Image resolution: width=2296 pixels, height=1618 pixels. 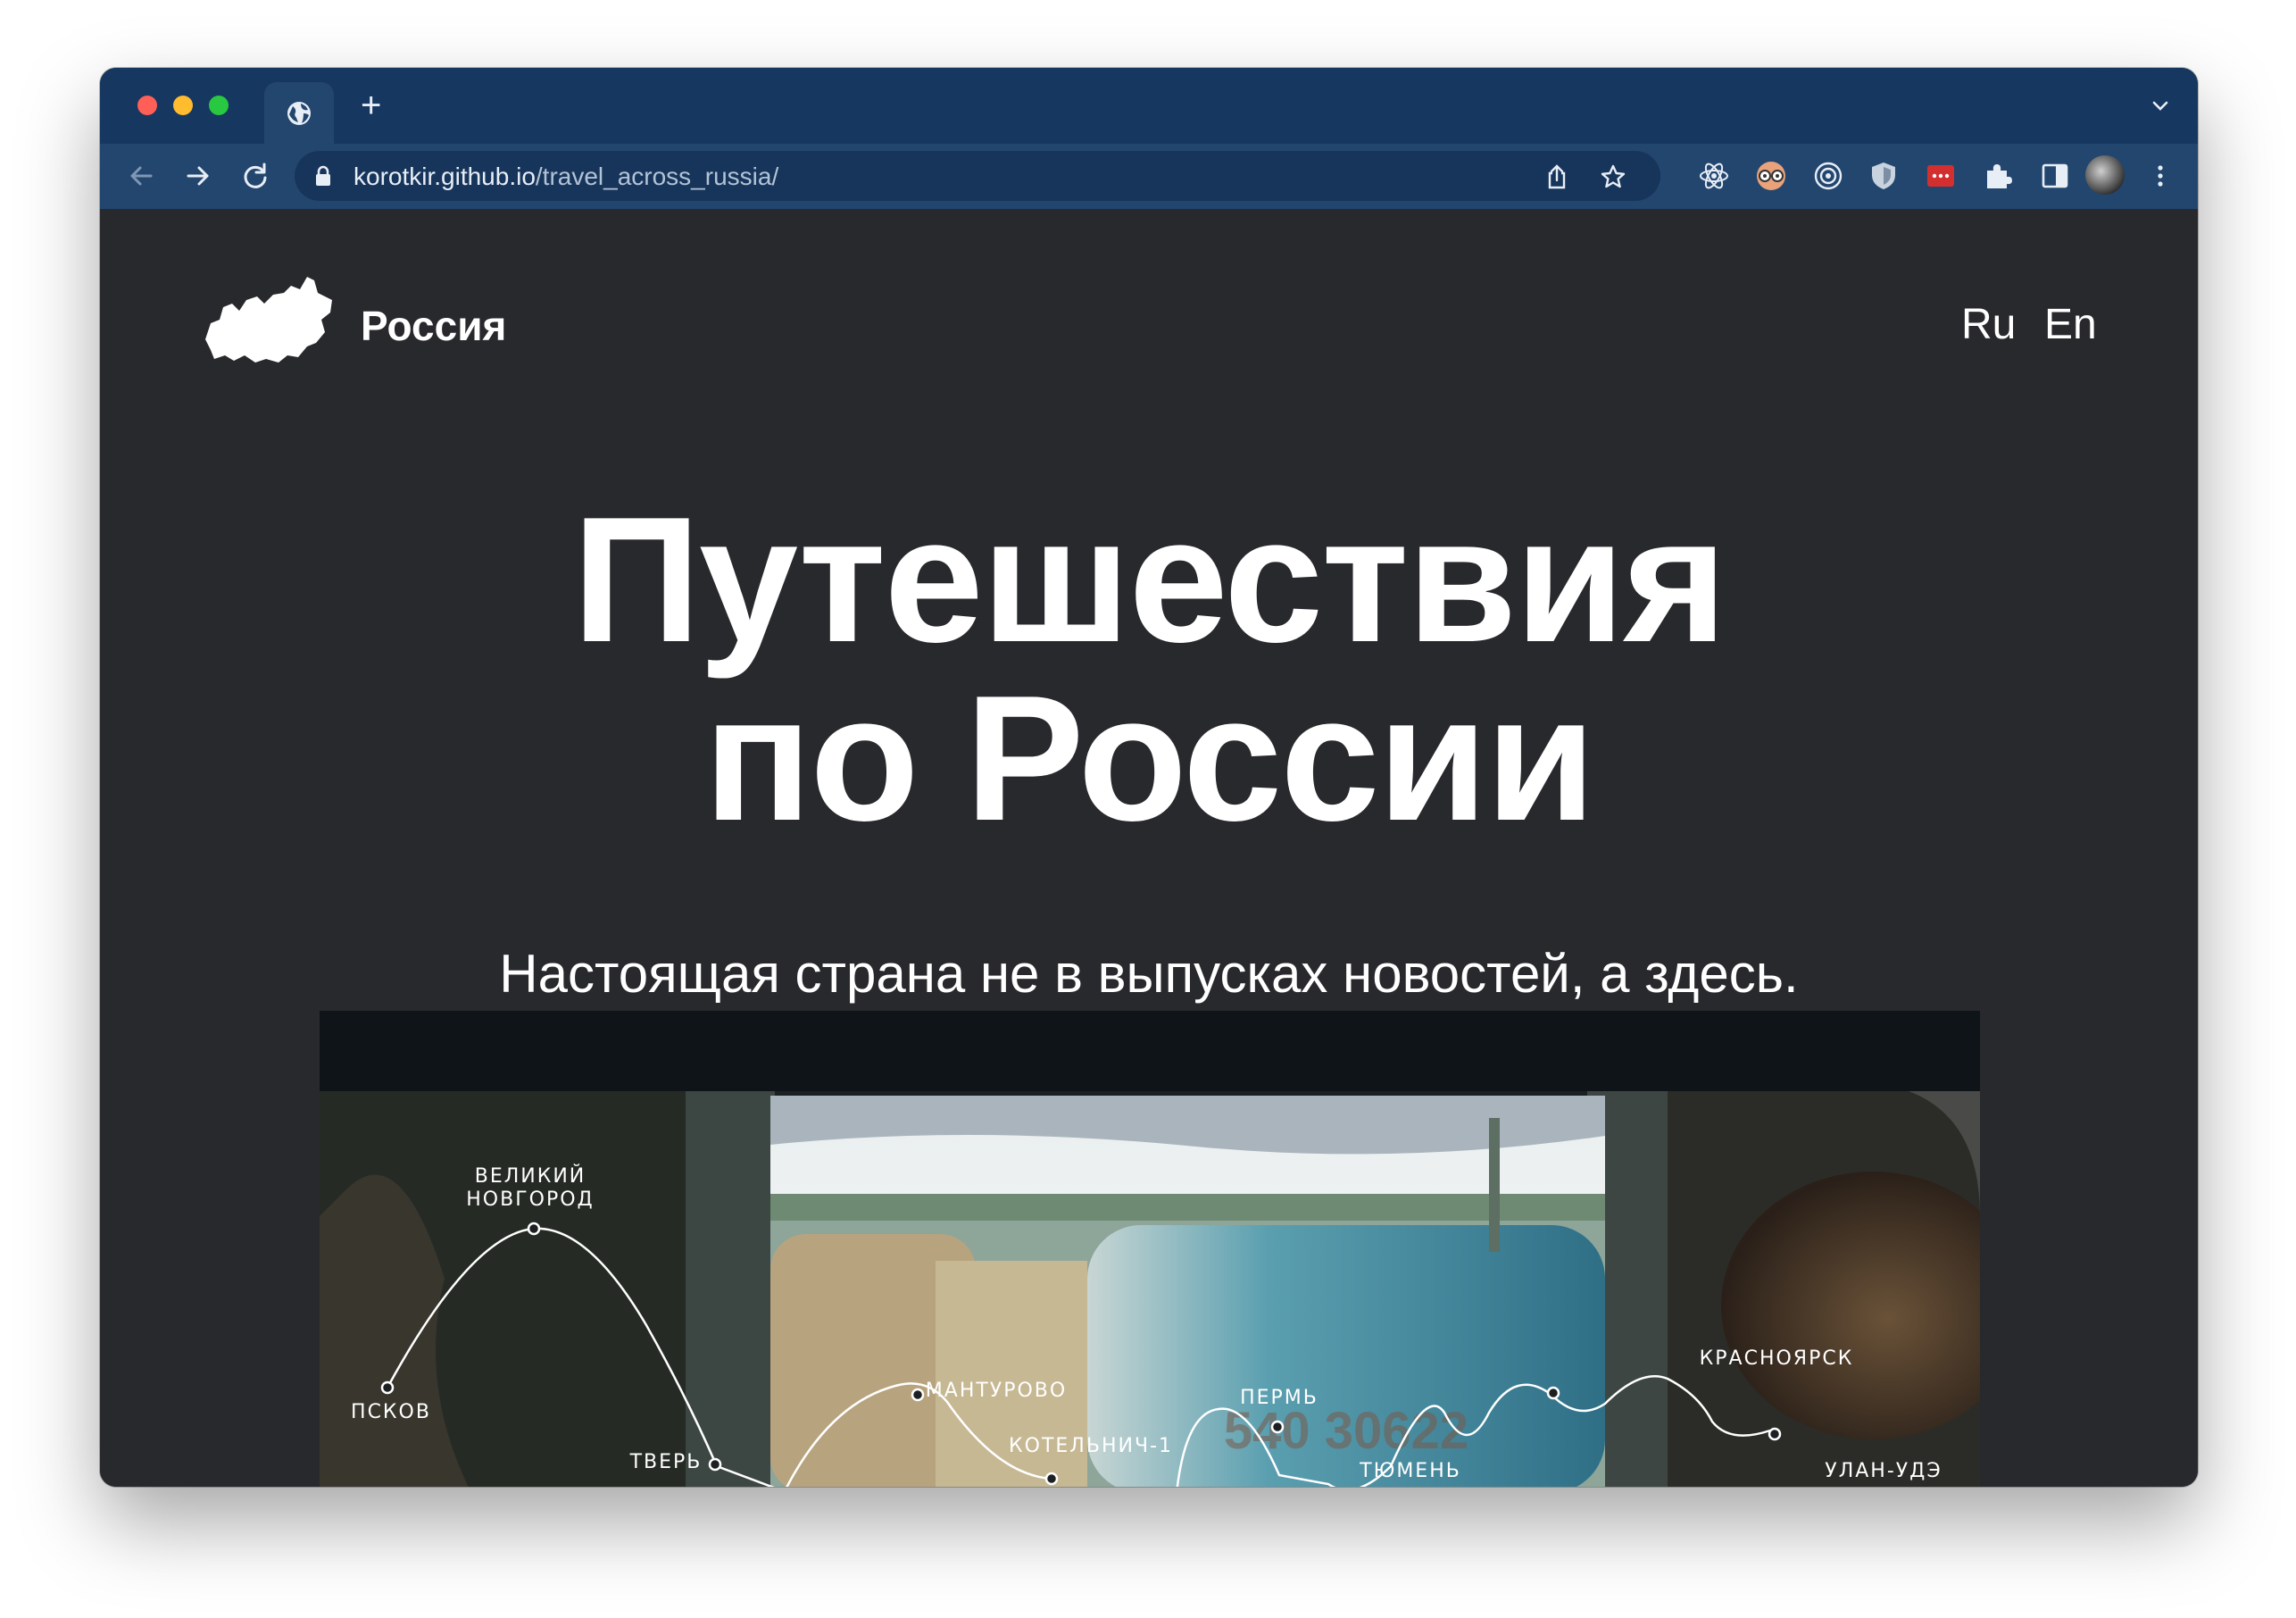 What do you see at coordinates (1884, 176) in the screenshot?
I see `shield-icon` at bounding box center [1884, 176].